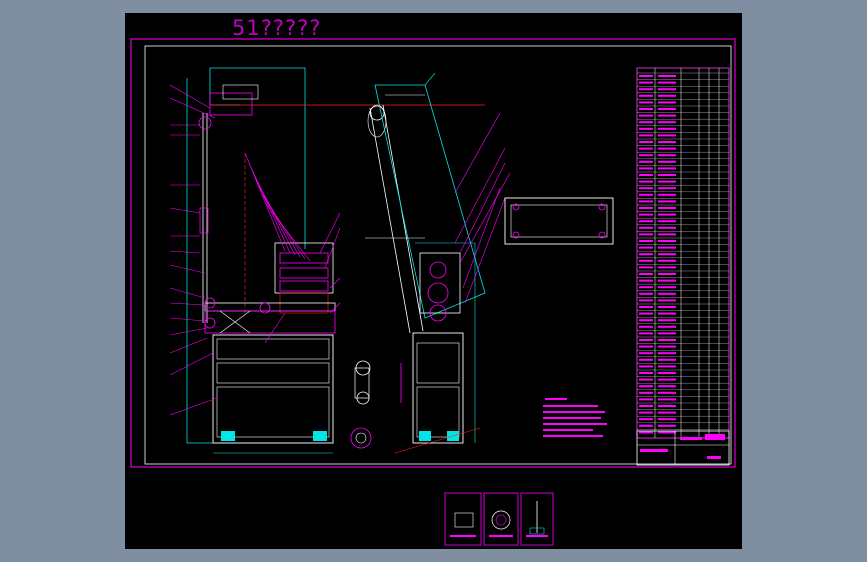  I want to click on side-view, so click(430, 263).